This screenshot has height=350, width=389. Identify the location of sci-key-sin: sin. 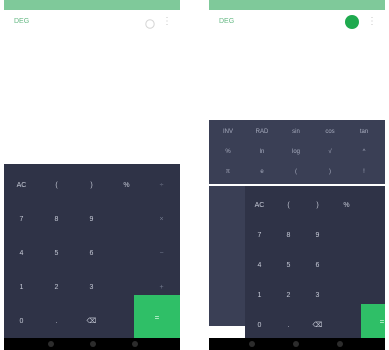
(296, 132).